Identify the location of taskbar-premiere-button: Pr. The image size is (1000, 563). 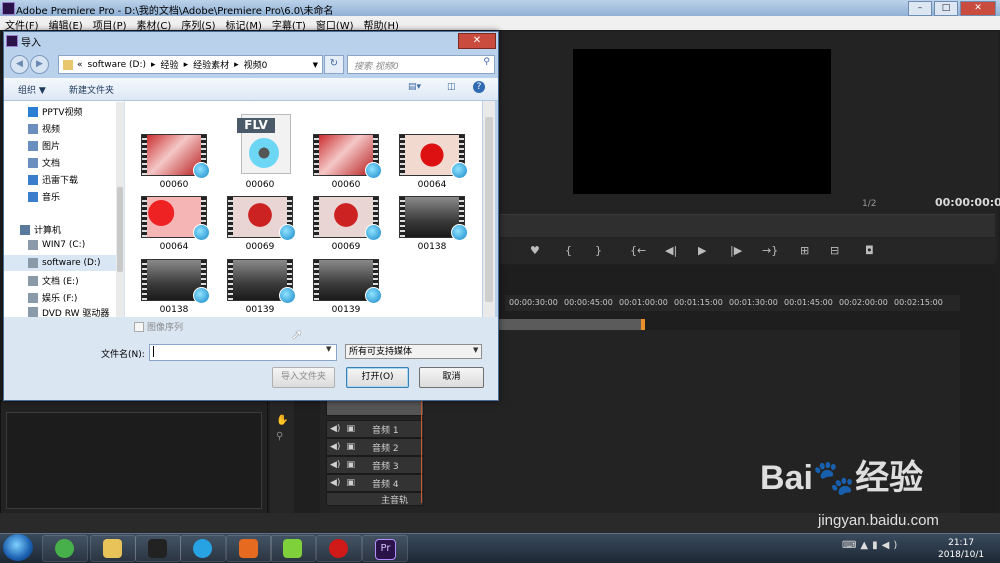
(385, 548).